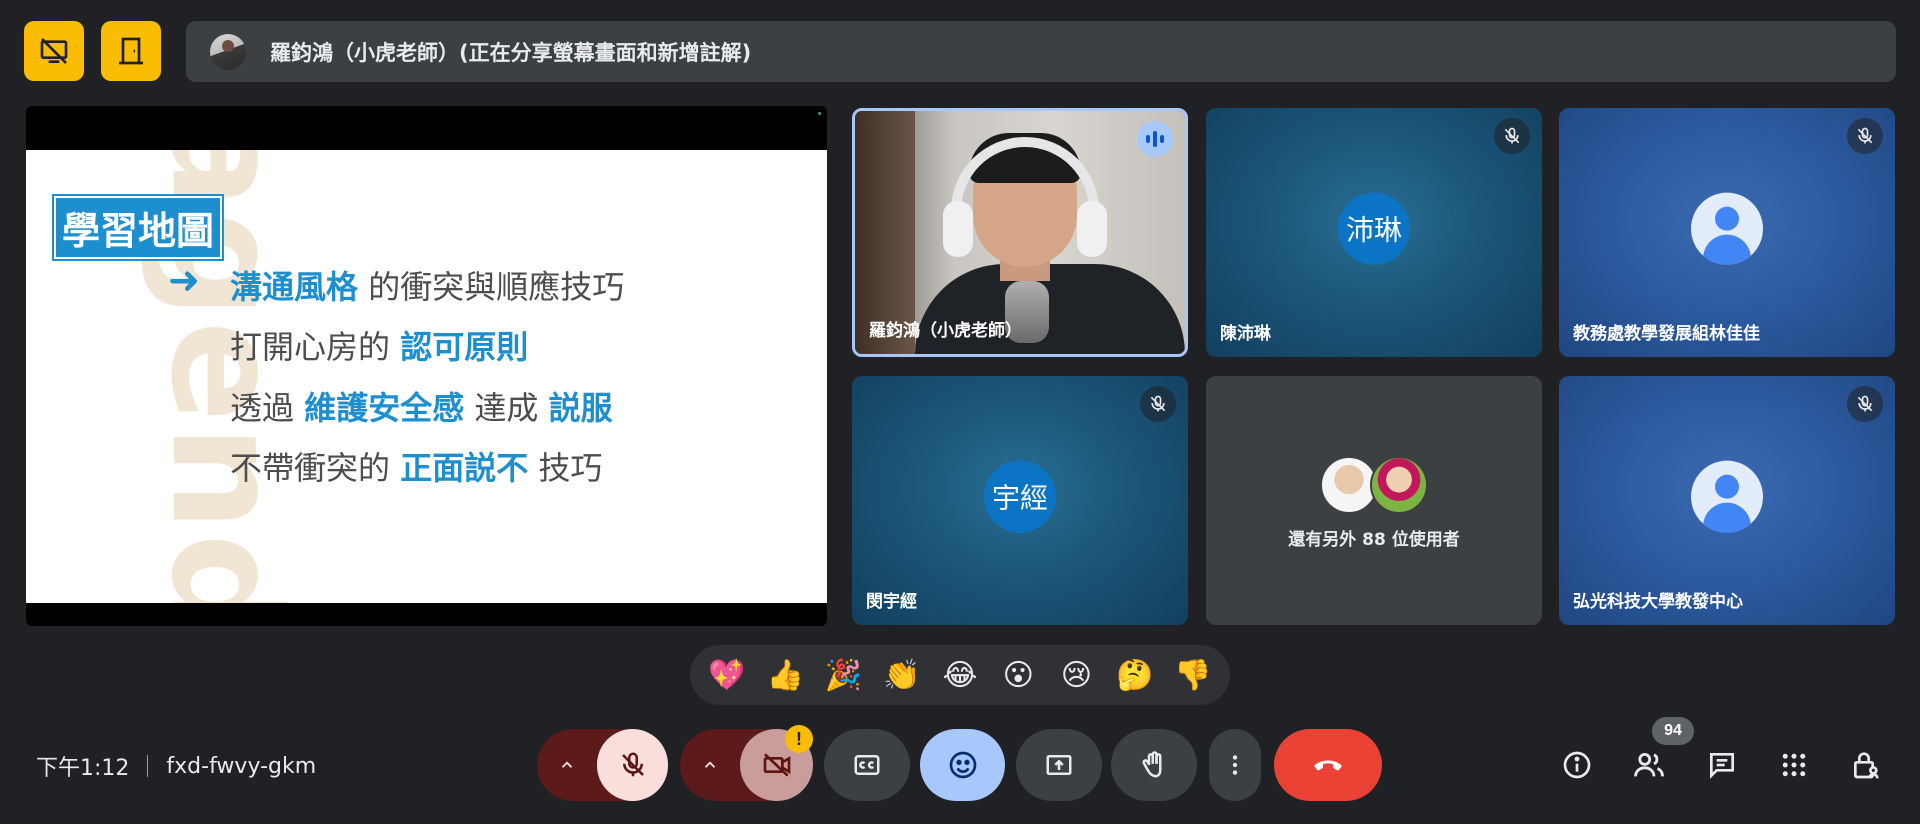  I want to click on other-participants-avatars, so click(1374, 485).